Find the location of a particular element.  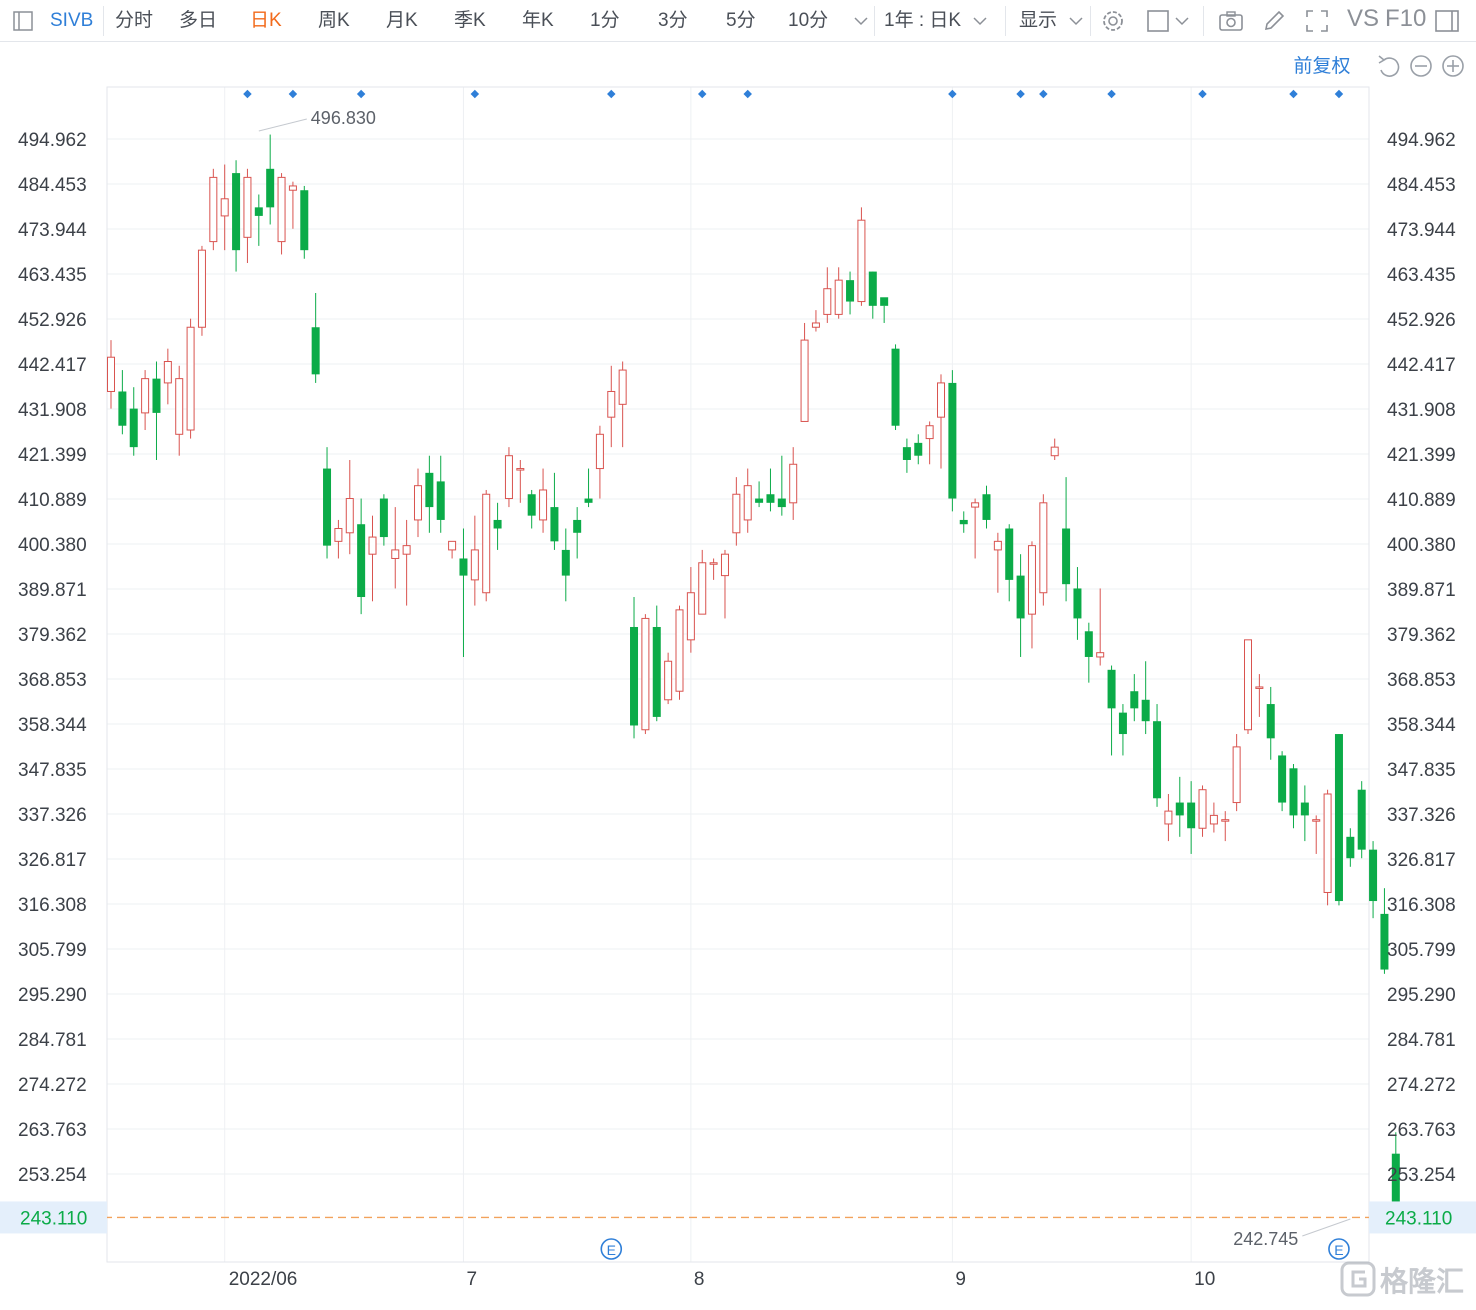

tab-quarterly-k: 季K is located at coordinates (470, 21).